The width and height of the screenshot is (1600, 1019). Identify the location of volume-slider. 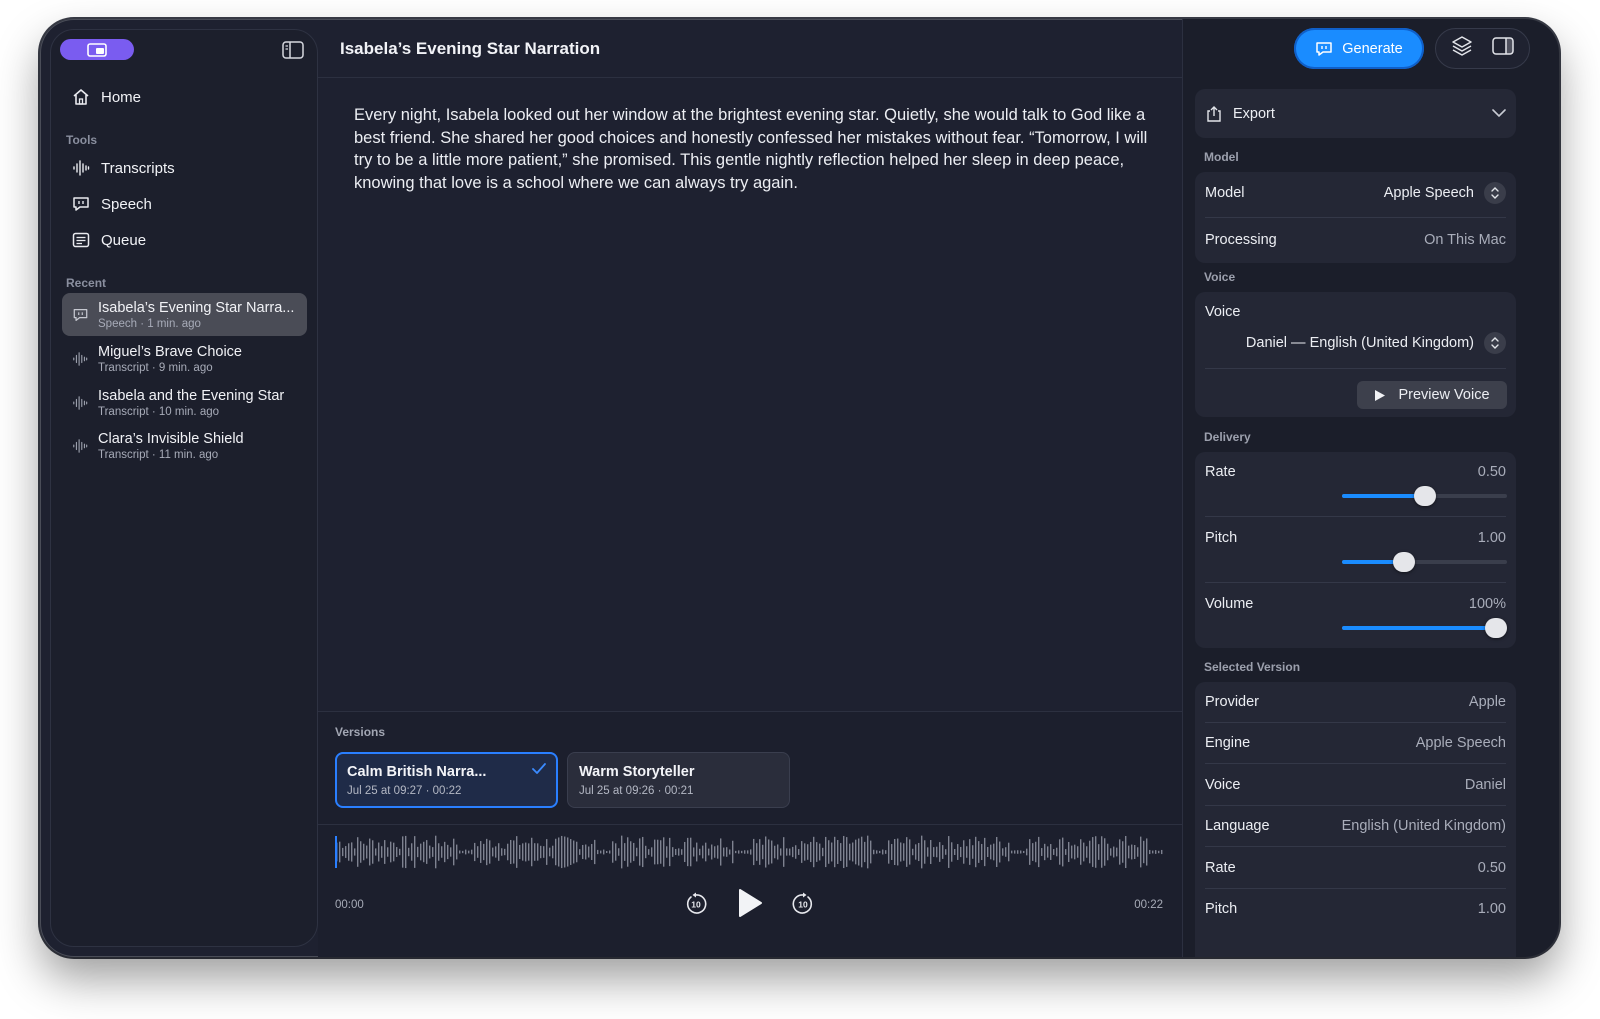
(1424, 628).